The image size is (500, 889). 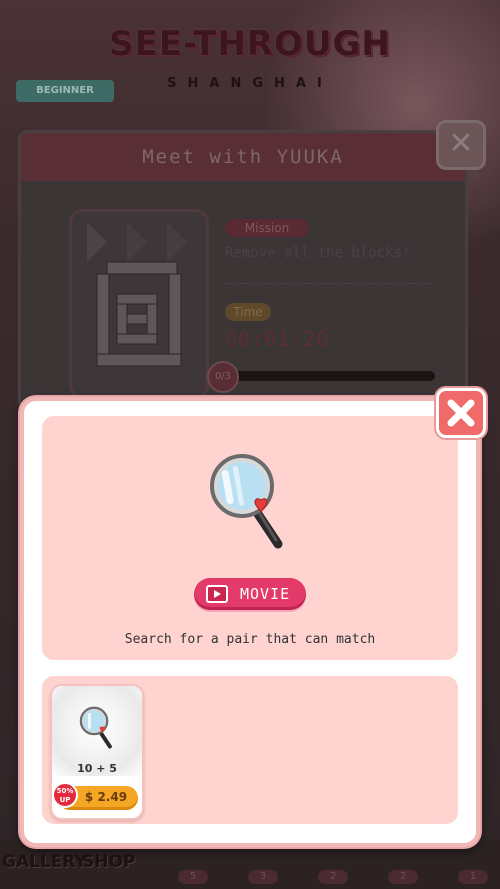 What do you see at coordinates (267, 228) in the screenshot?
I see `mission-label: Mission` at bounding box center [267, 228].